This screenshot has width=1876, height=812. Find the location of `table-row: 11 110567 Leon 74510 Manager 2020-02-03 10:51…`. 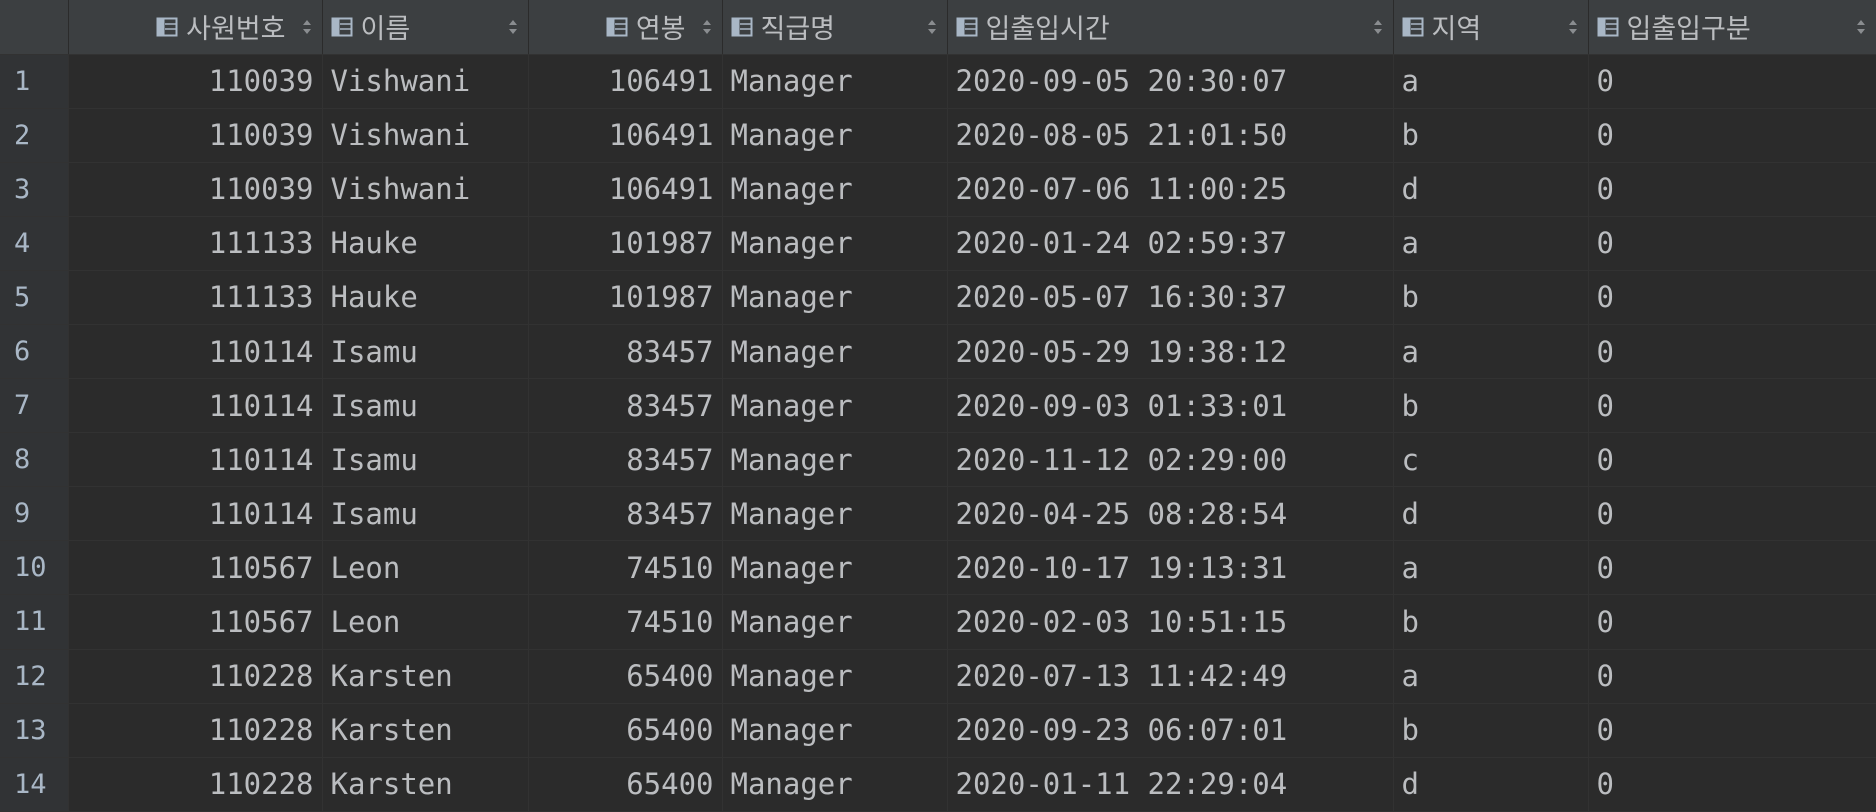

table-row: 11 110567 Leon 74510 Manager 2020-02-03 10:51… is located at coordinates (938, 622).